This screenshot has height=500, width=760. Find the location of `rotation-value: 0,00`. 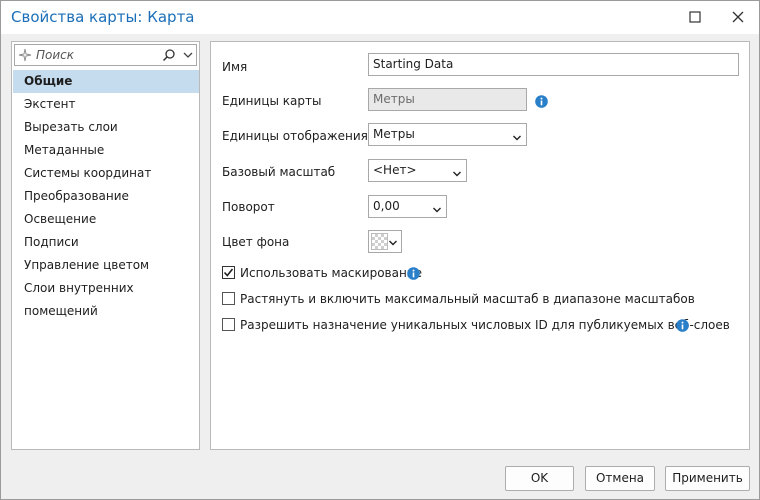

rotation-value: 0,00 is located at coordinates (386, 206).